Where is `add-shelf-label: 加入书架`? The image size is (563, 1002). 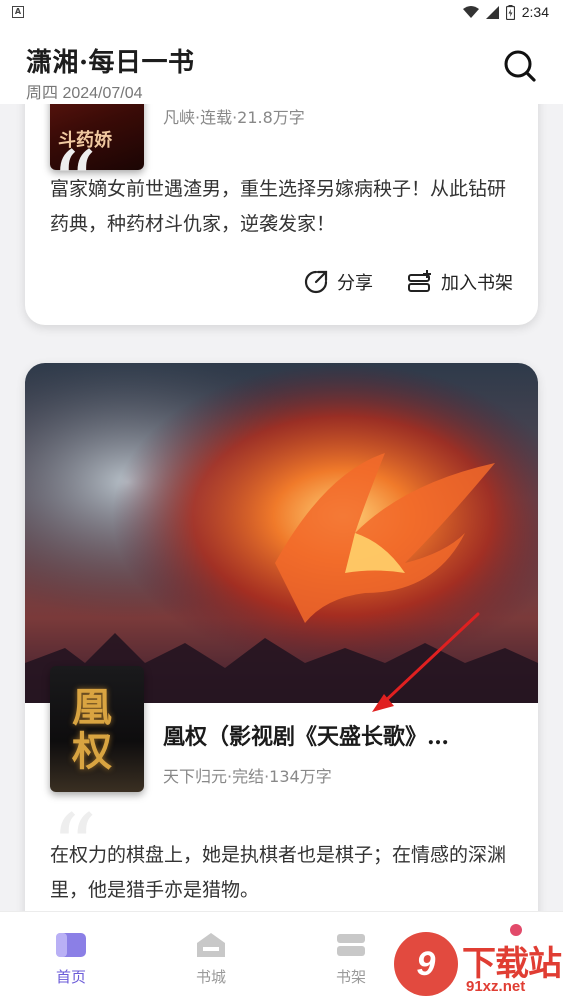 add-shelf-label: 加入书架 is located at coordinates (477, 283).